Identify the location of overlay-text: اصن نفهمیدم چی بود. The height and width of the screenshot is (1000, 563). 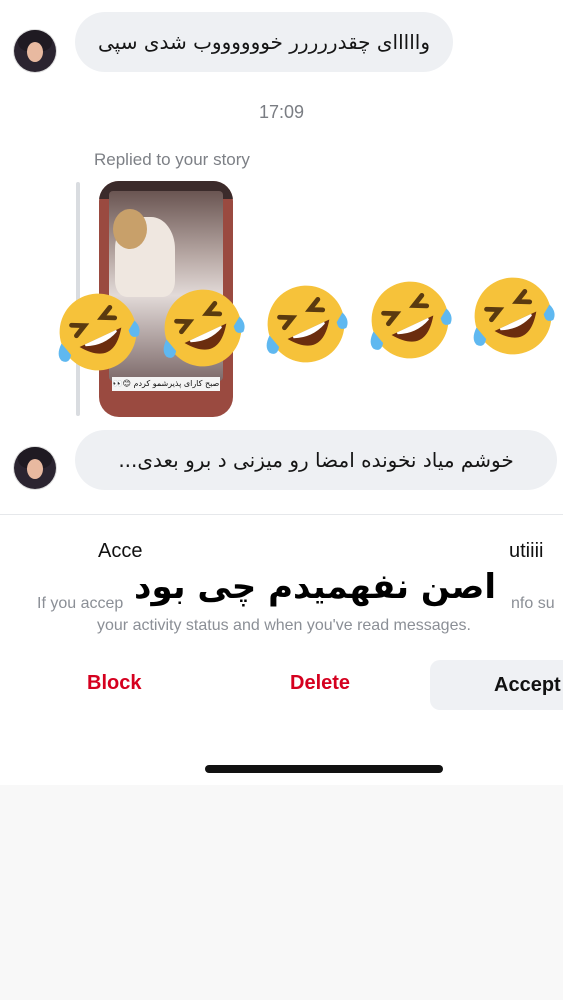
(315, 587).